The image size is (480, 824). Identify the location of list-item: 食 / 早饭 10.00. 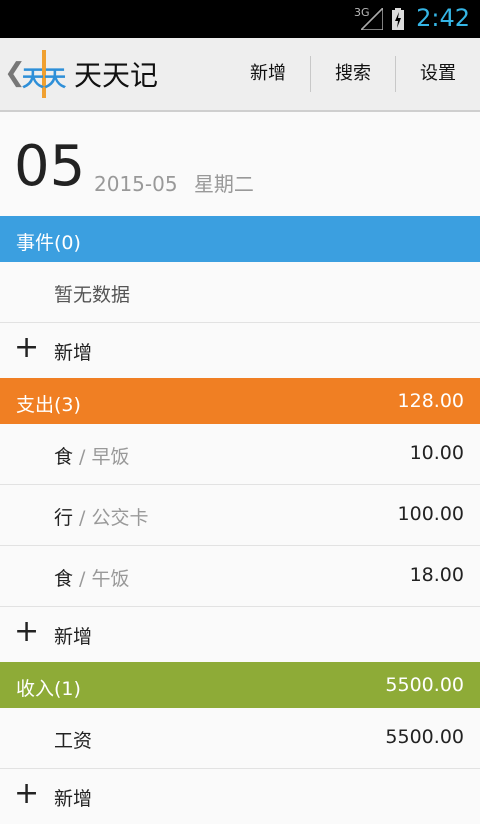
(240, 454).